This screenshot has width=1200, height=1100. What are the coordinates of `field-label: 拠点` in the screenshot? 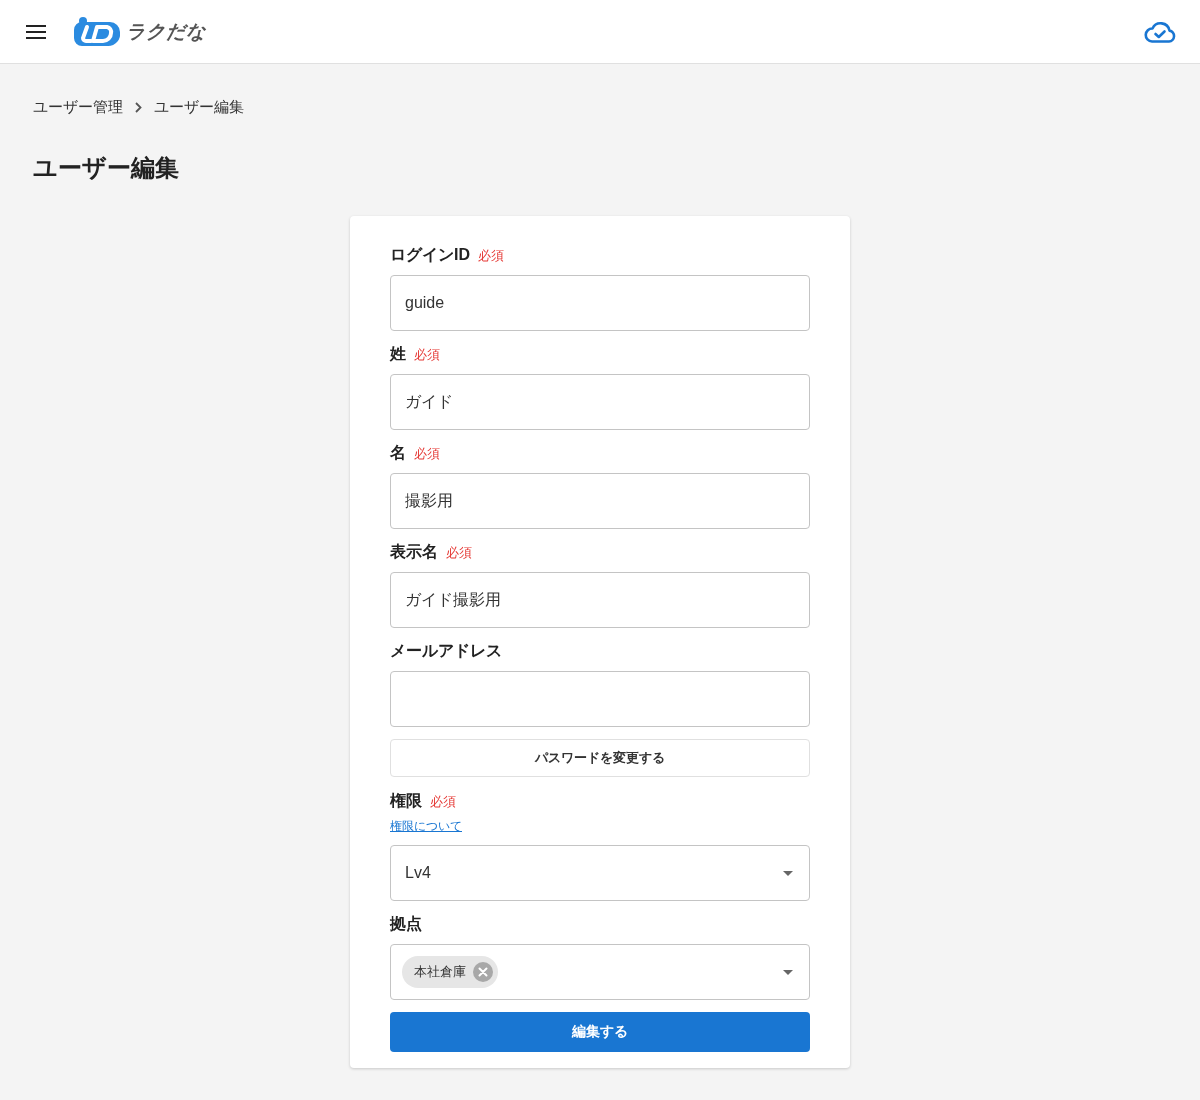 It's located at (406, 924).